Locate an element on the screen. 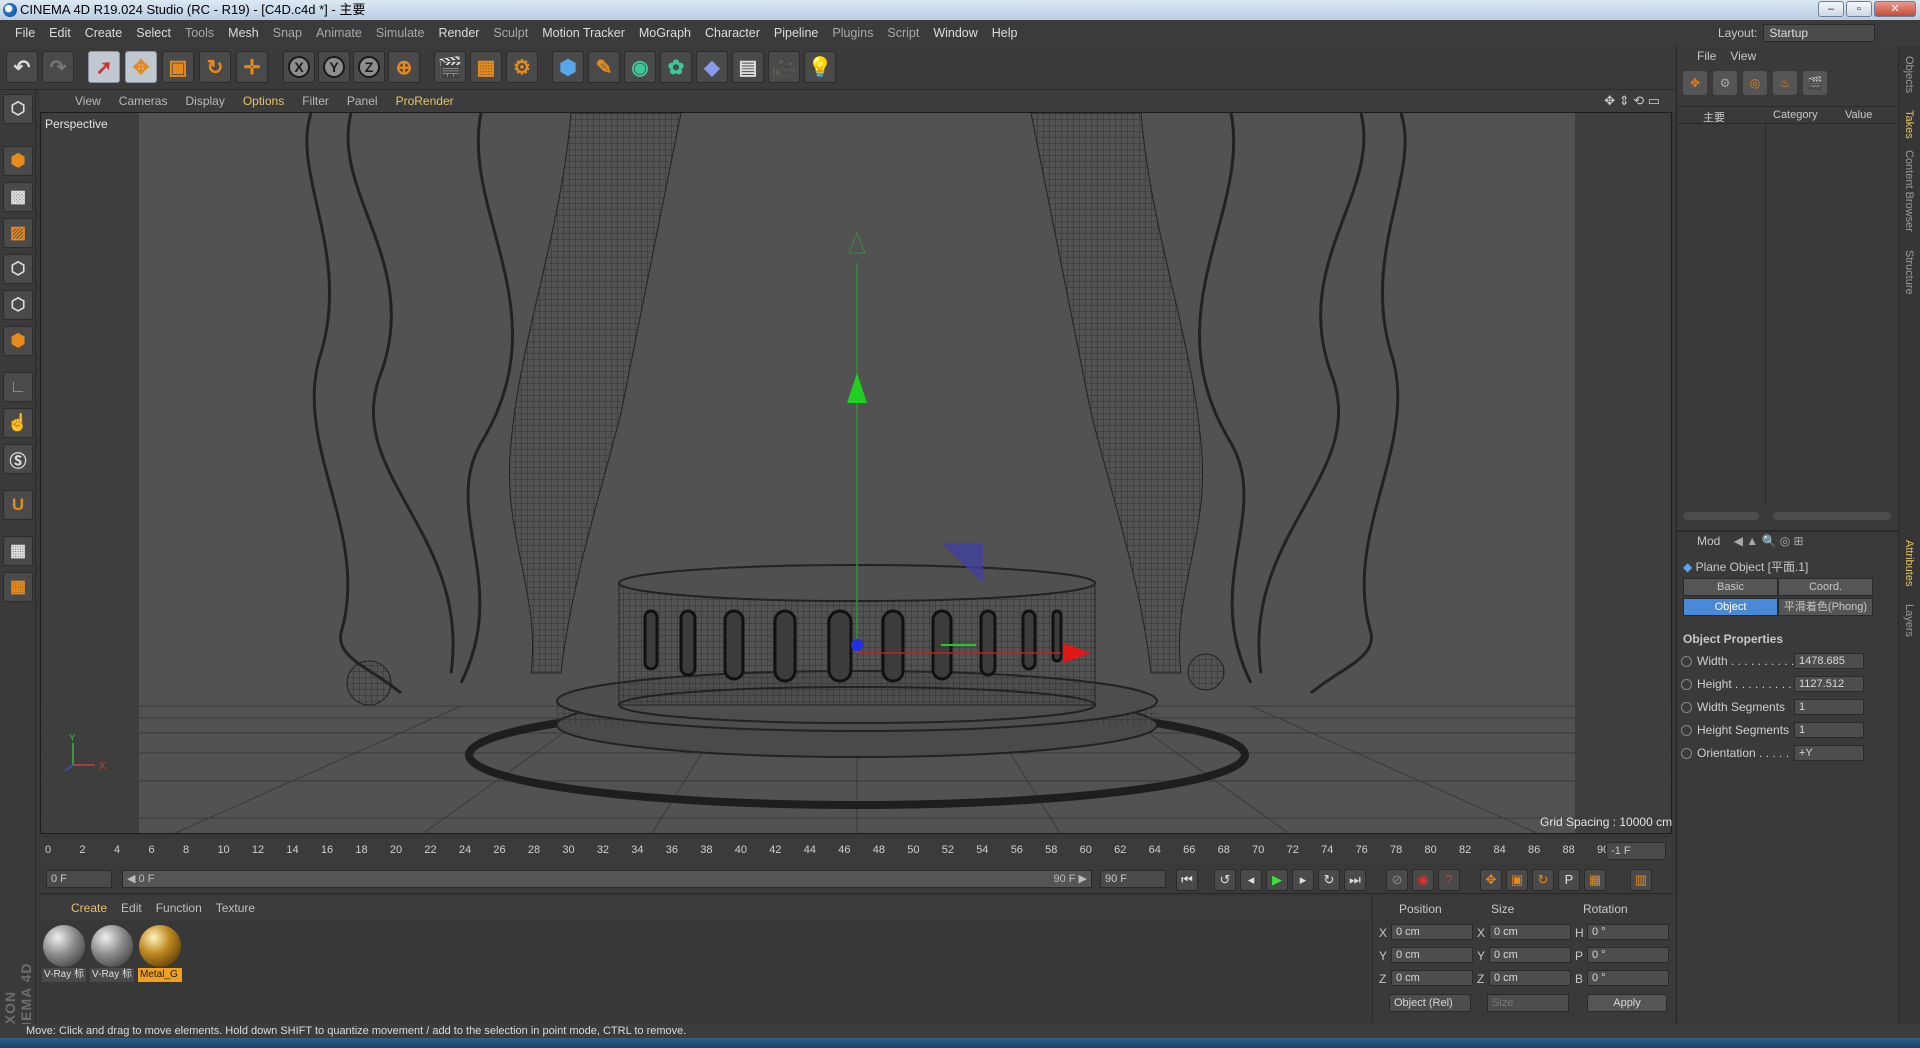 This screenshot has height=1048, width=1920. snapping-icon: U is located at coordinates (18, 505).